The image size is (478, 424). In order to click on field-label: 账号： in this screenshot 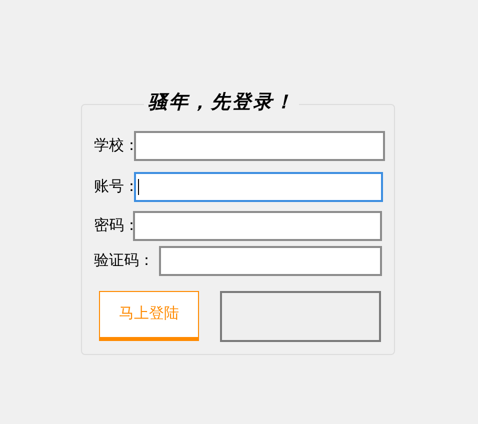, I will do `click(113, 186)`.